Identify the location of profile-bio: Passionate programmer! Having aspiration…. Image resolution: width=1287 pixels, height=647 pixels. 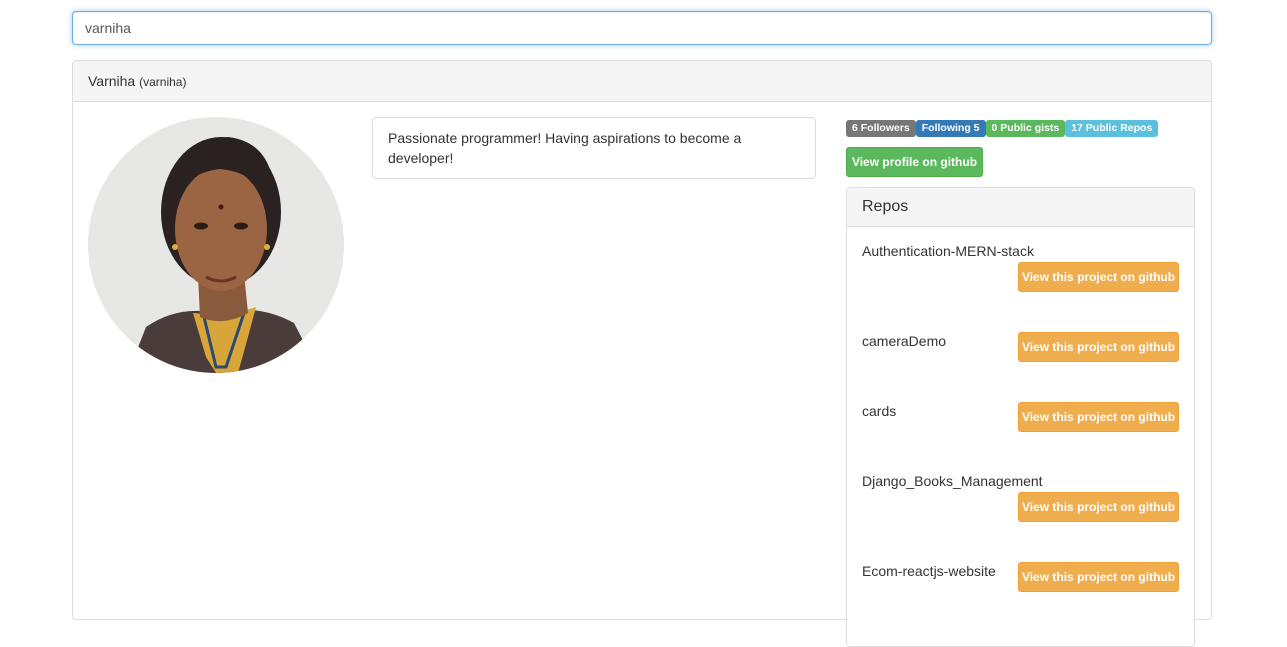
(565, 148).